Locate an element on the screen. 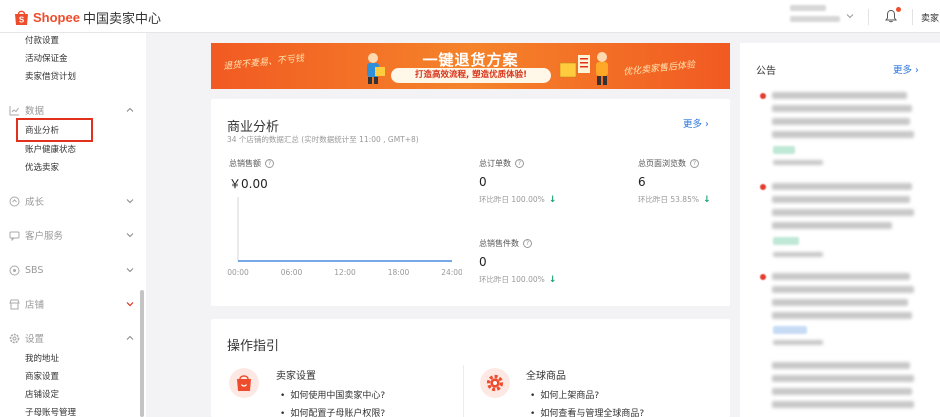 The height and width of the screenshot is (417, 940). sidebar-group-settings: 设置 is located at coordinates (71, 338).